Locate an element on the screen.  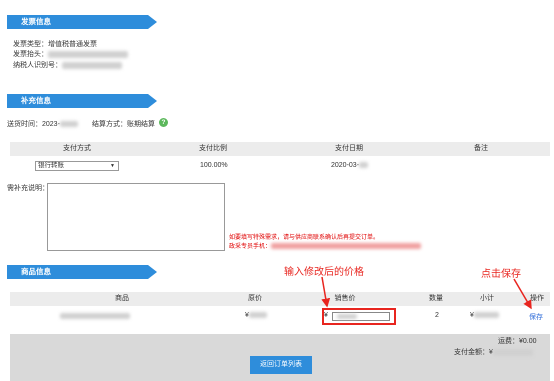
shipping-fee: 运费：¥0.00 is located at coordinates (517, 341).